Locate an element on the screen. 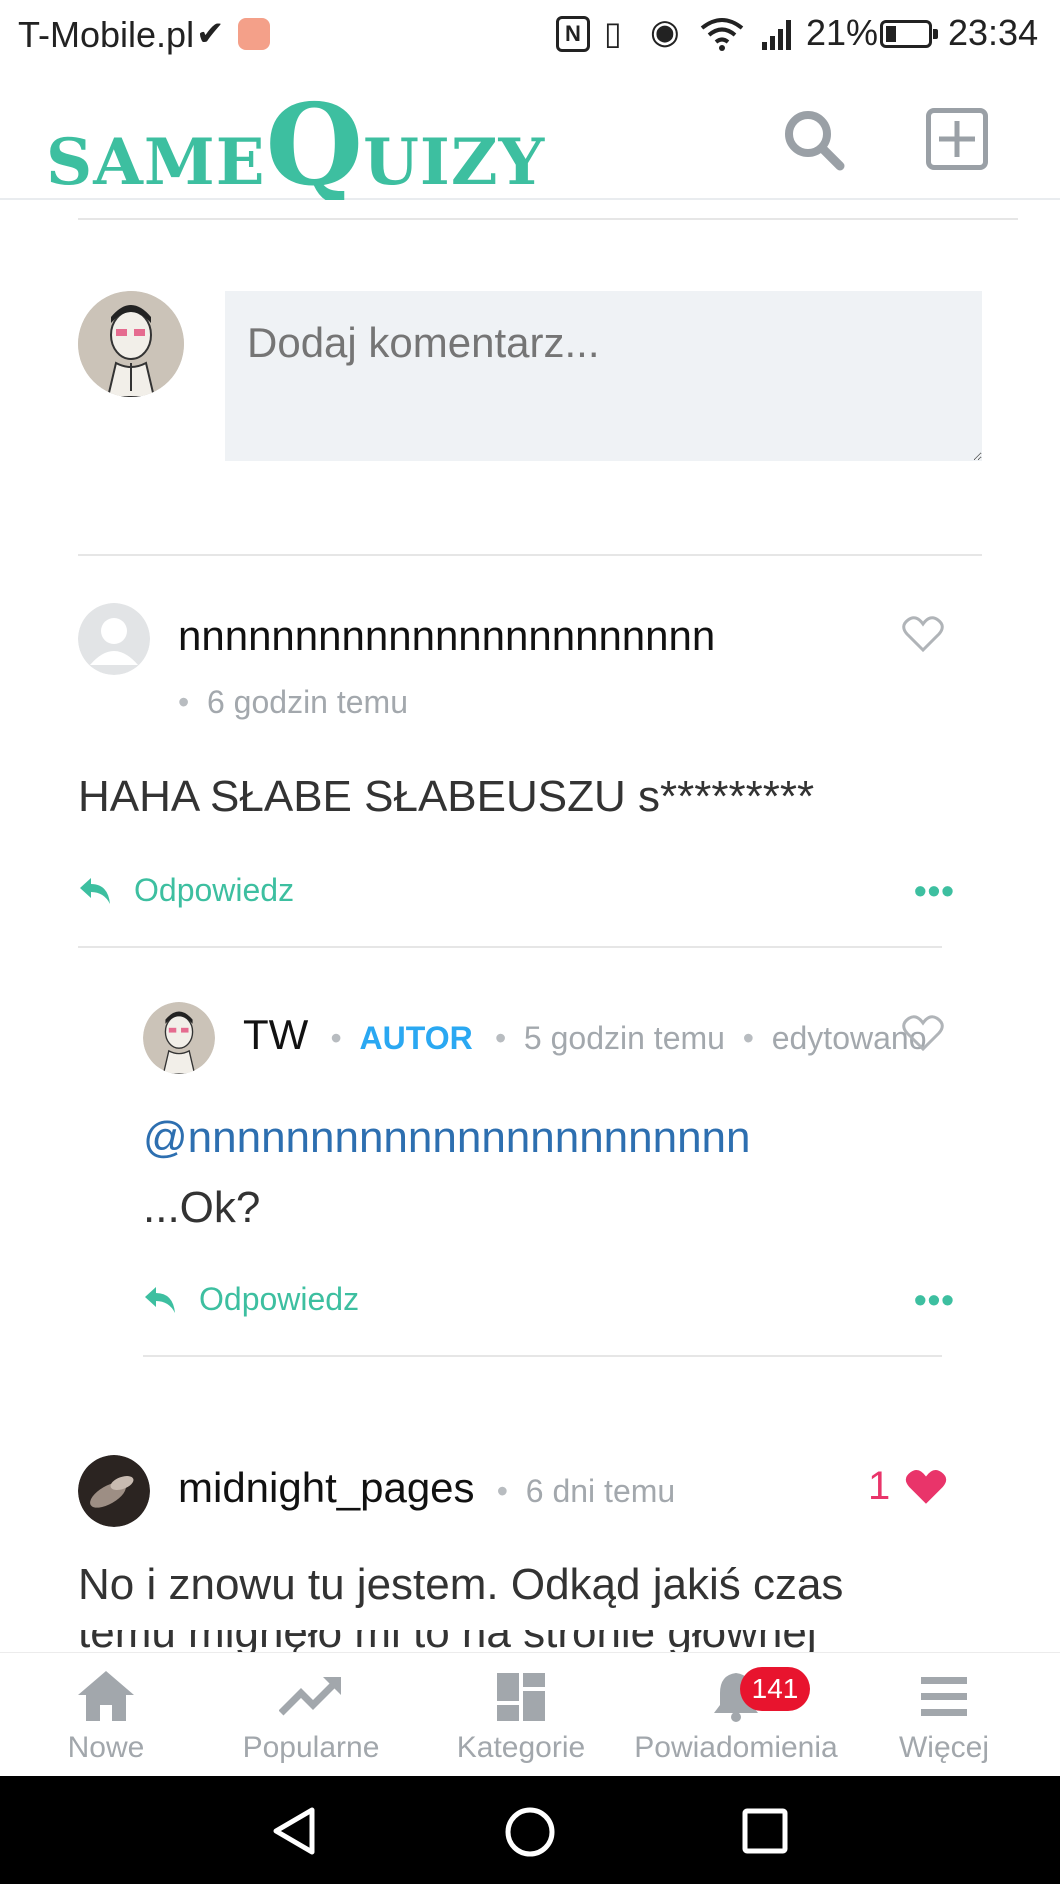 This screenshot has height=1884, width=1060. plus-icon is located at coordinates (957, 139).